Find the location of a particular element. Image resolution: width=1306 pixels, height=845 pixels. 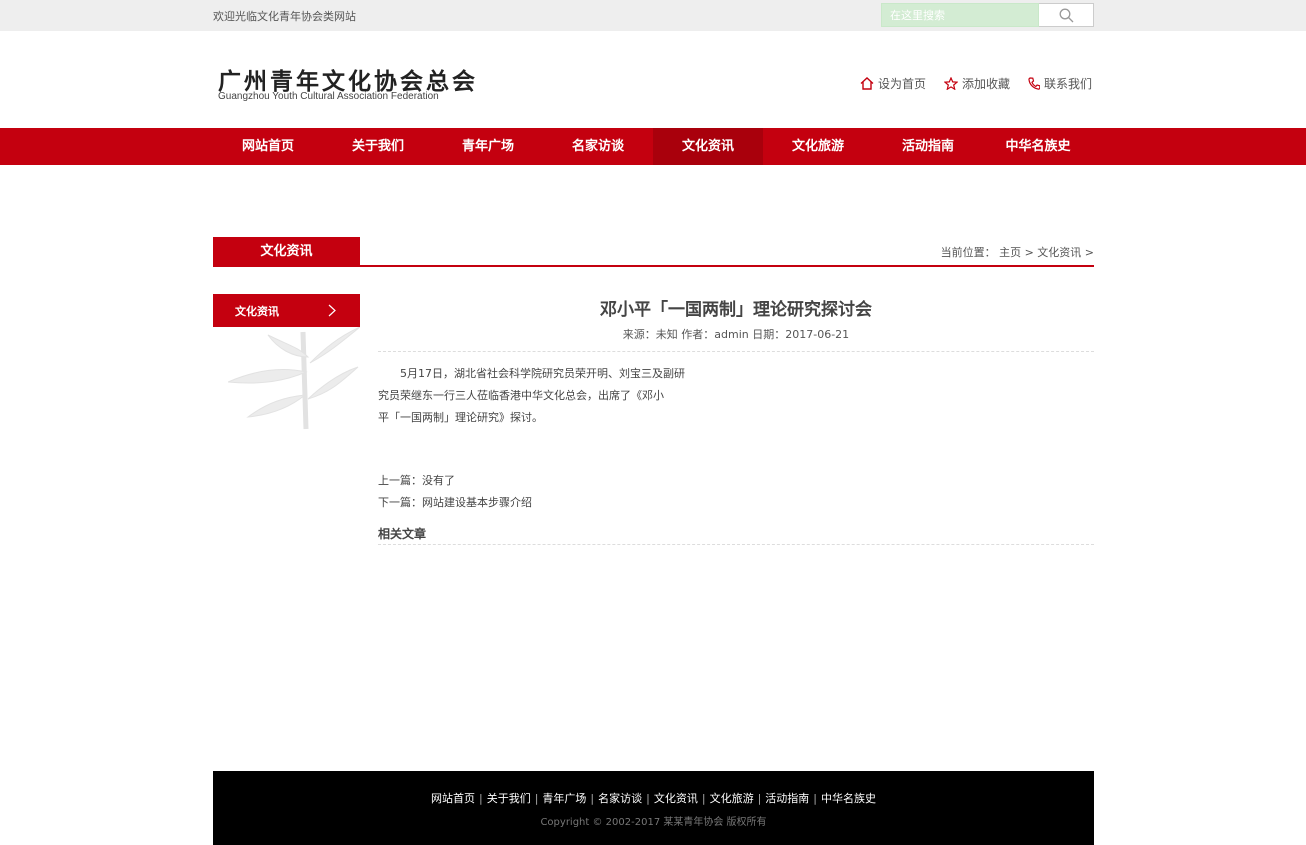

add-favorite-link: 添加收藏 is located at coordinates (976, 83).